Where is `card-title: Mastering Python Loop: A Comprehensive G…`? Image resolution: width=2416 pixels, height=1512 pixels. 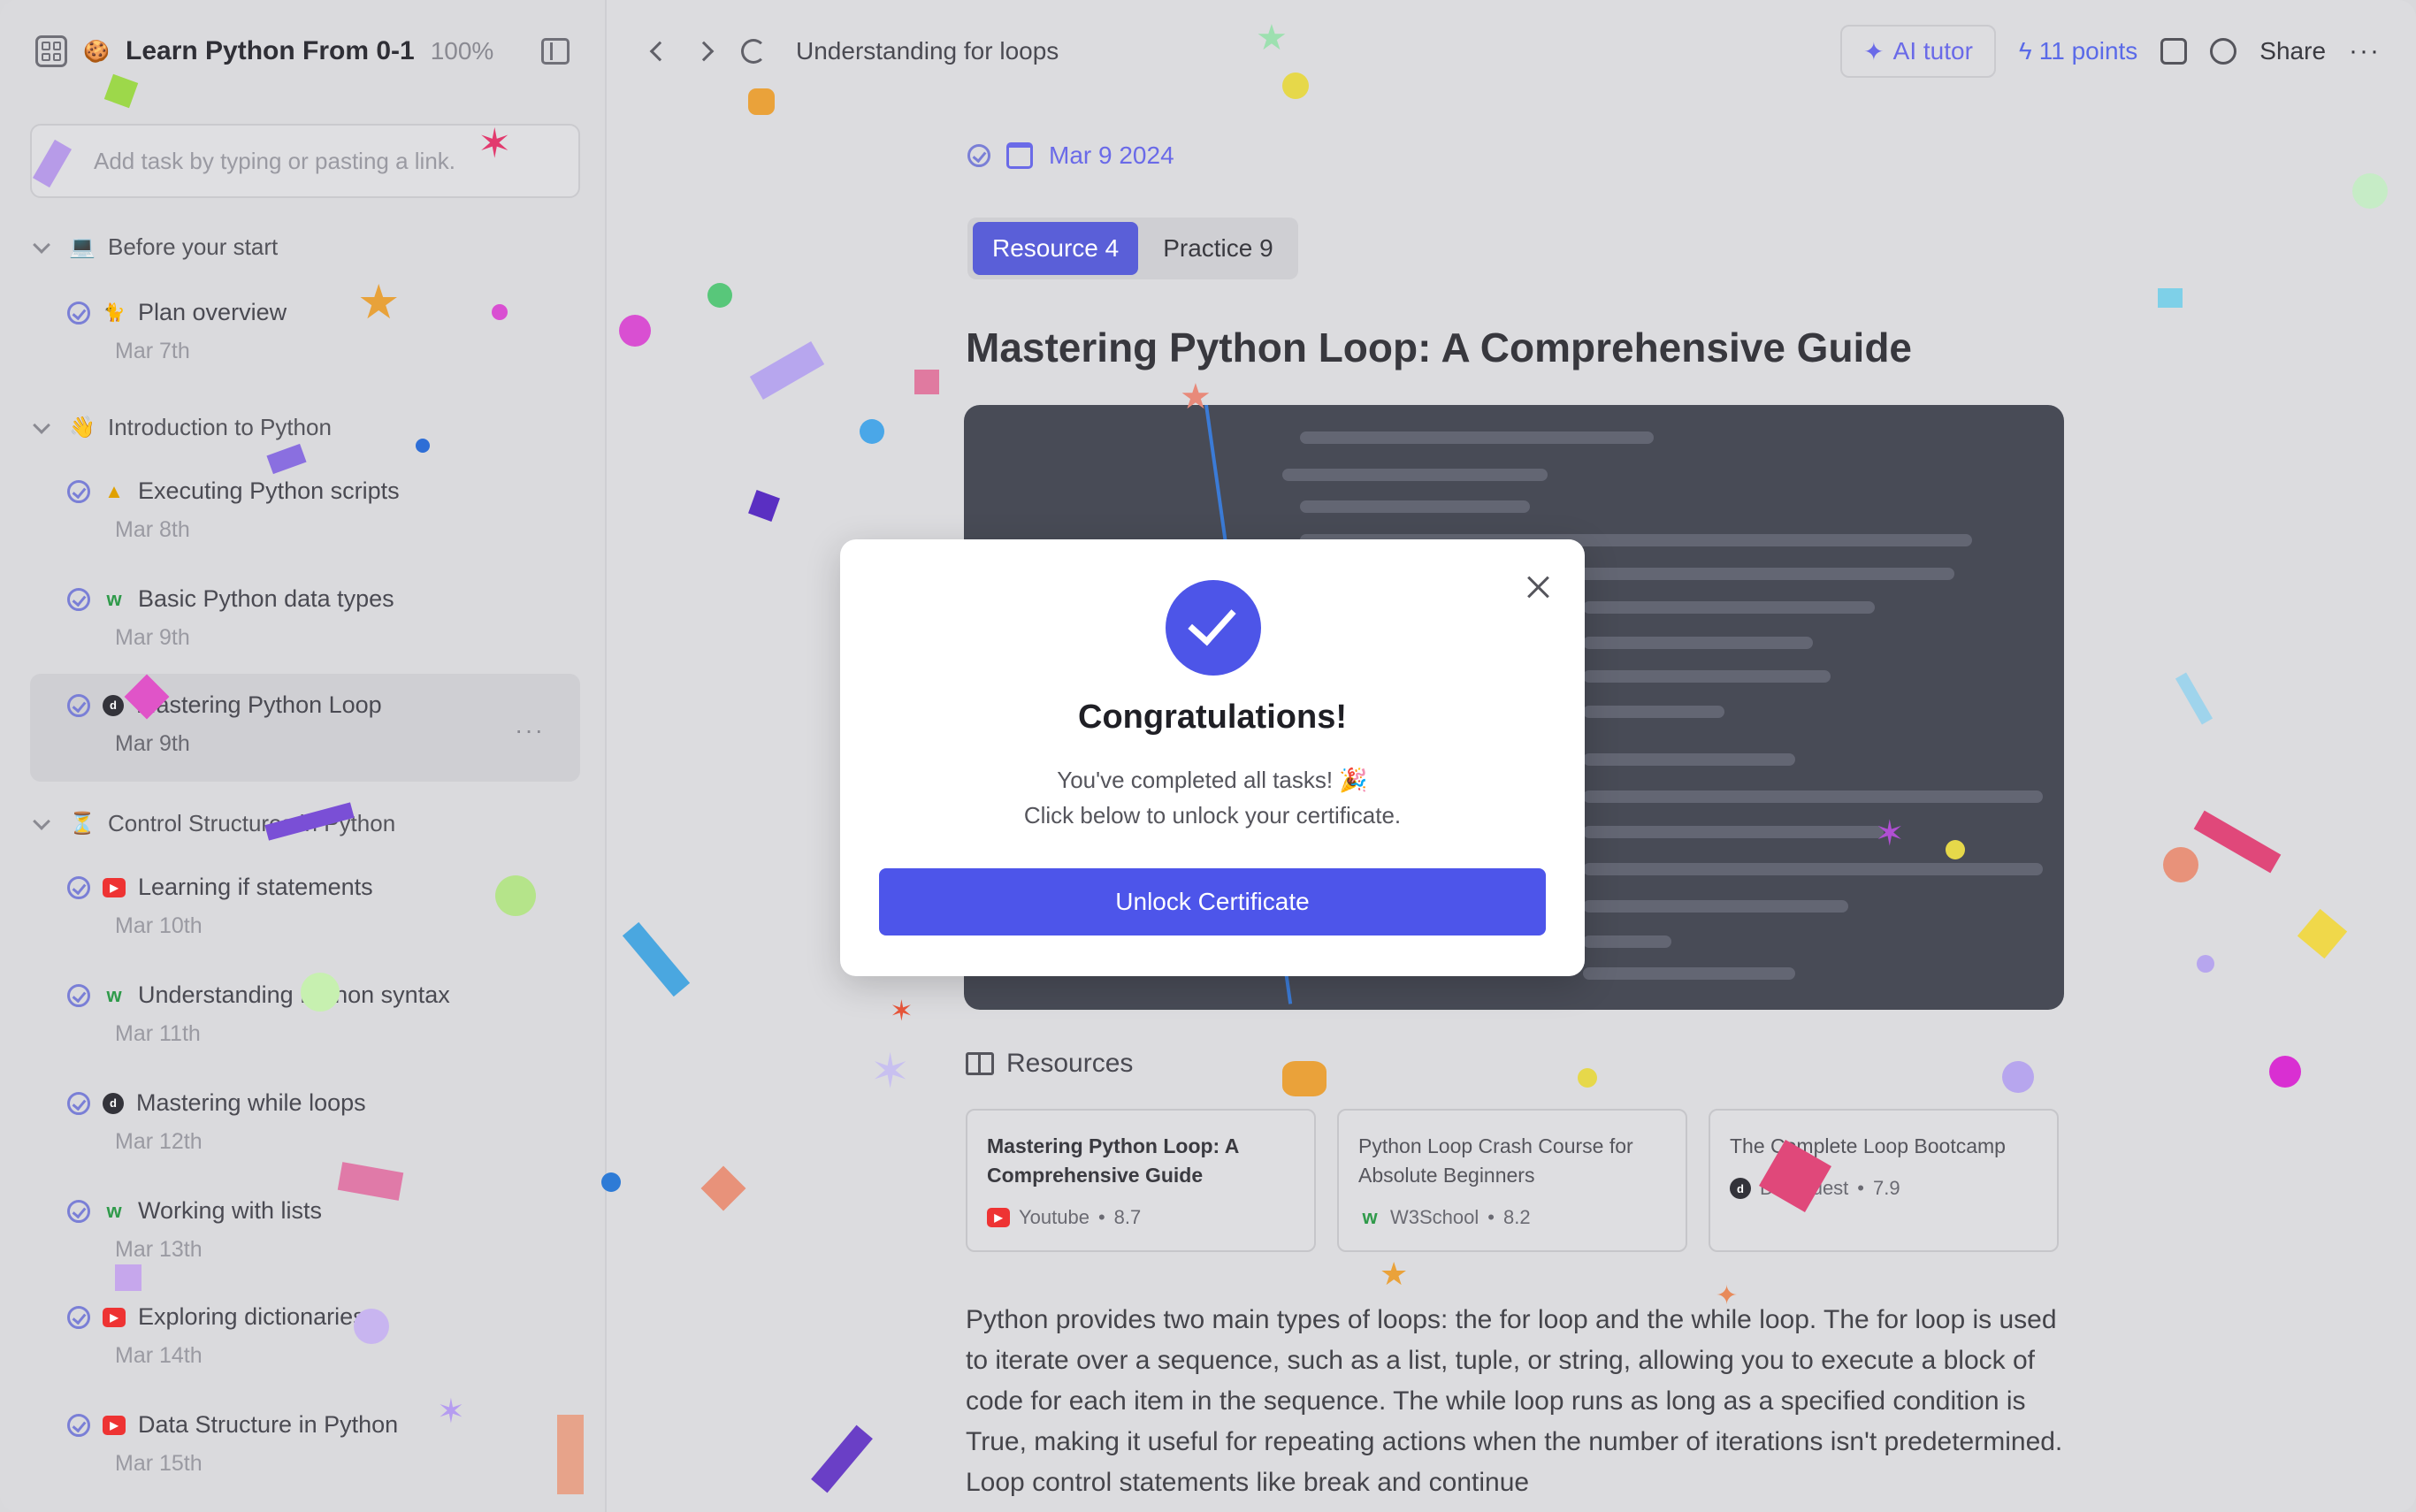 card-title: Mastering Python Loop: A Comprehensive G… is located at coordinates (1113, 1160).